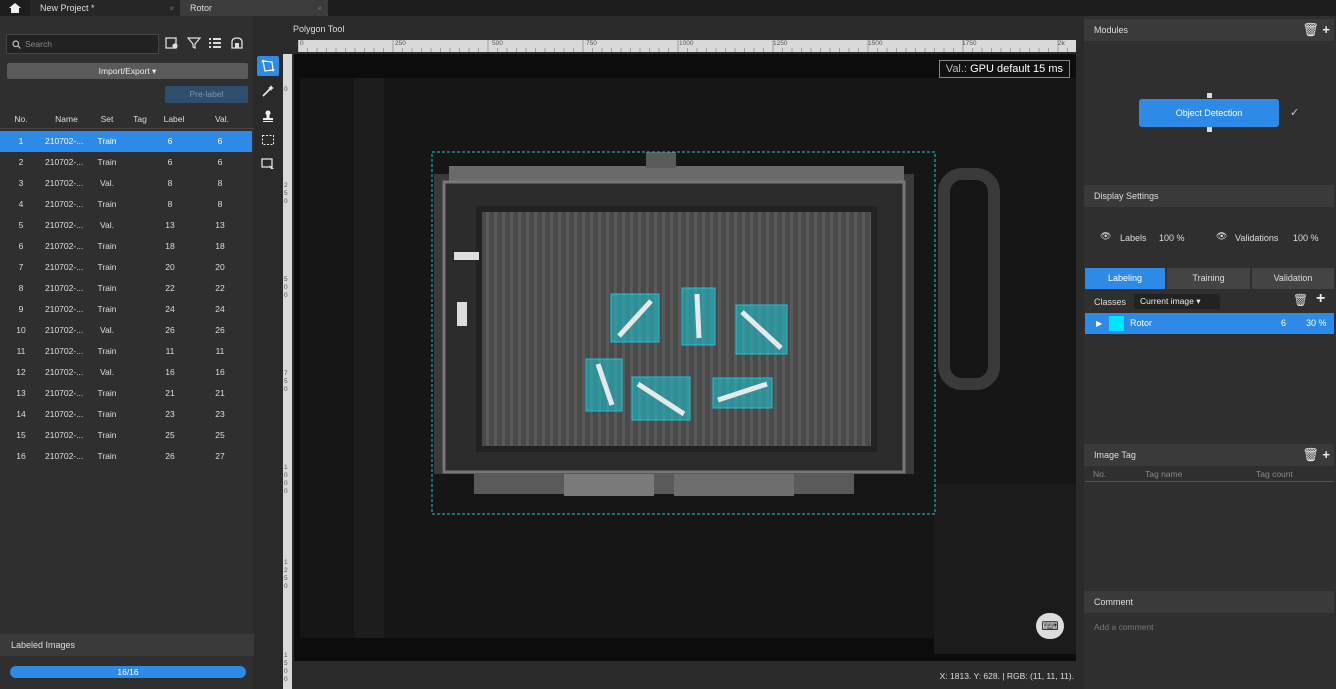  I want to click on ruler-tick-label: 250, so click(286, 193).